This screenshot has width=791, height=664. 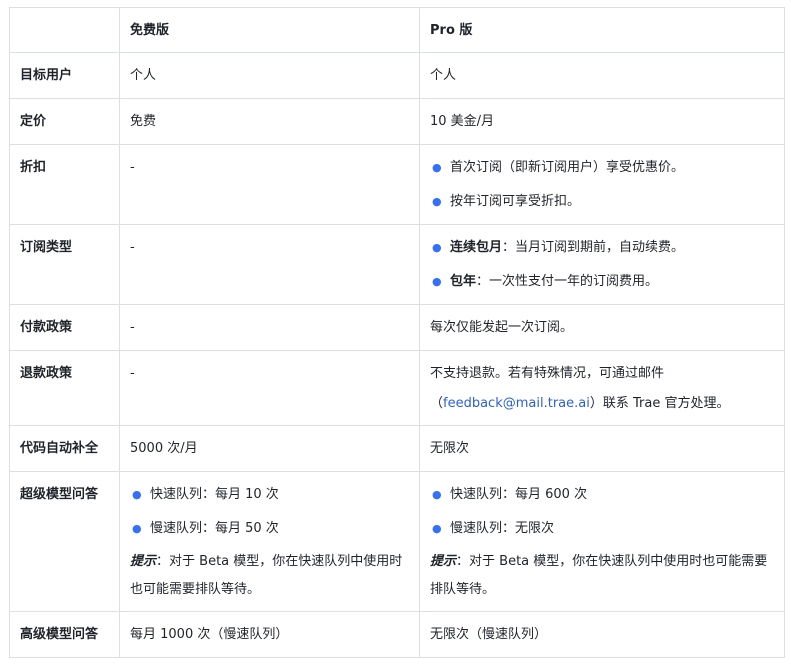 I want to click on free-payment-policy: -, so click(x=269, y=327).